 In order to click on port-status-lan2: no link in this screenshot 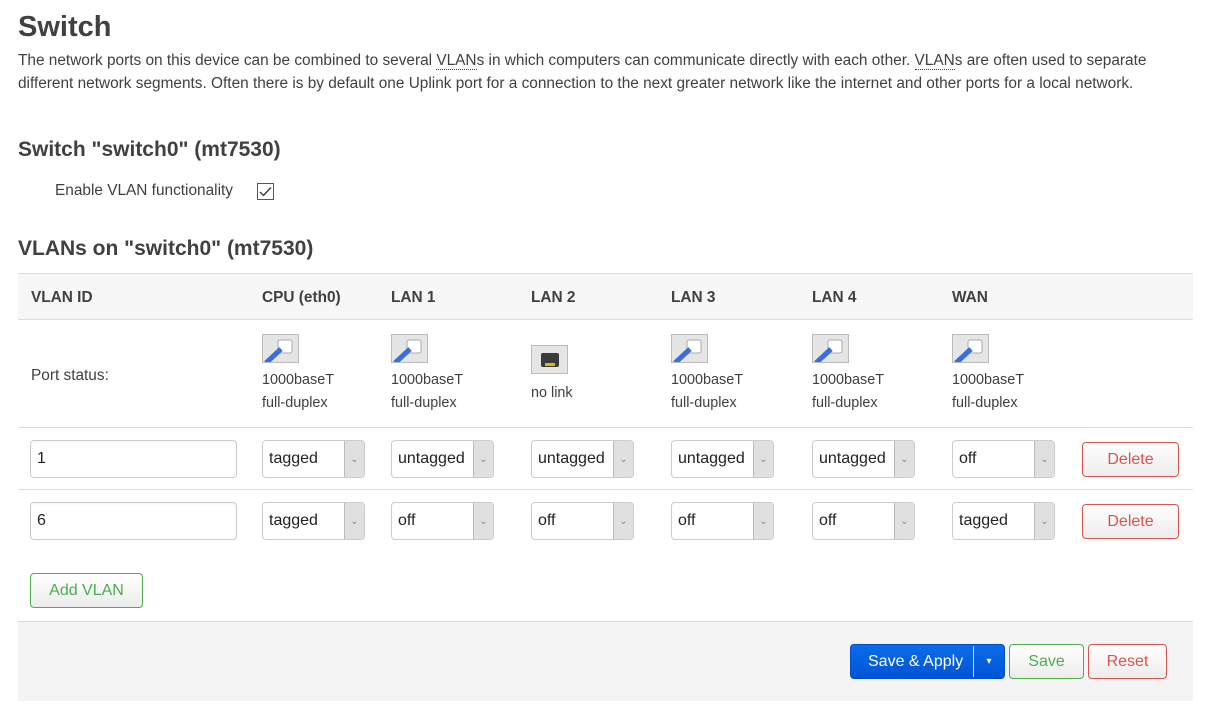, I will do `click(552, 369)`.